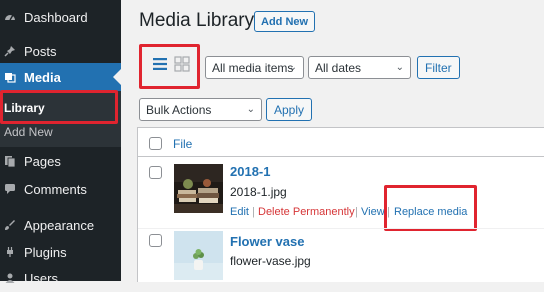 Image resolution: width=544 pixels, height=292 pixels. What do you see at coordinates (42, 77) in the screenshot?
I see `sidebar-item-label: Media` at bounding box center [42, 77].